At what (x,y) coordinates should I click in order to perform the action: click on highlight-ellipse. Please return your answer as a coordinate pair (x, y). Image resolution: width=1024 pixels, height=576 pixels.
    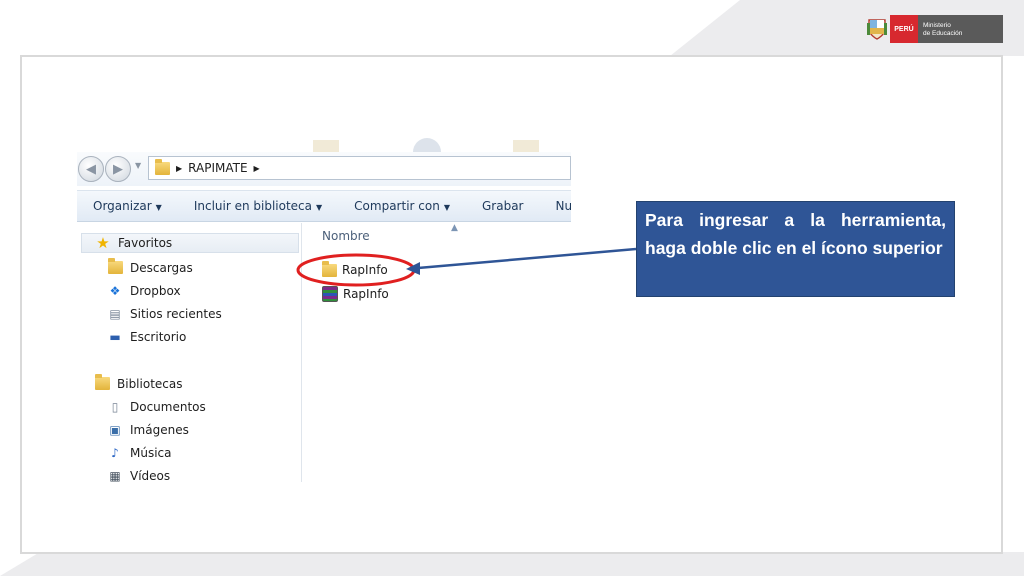
    Looking at the image, I should click on (356, 270).